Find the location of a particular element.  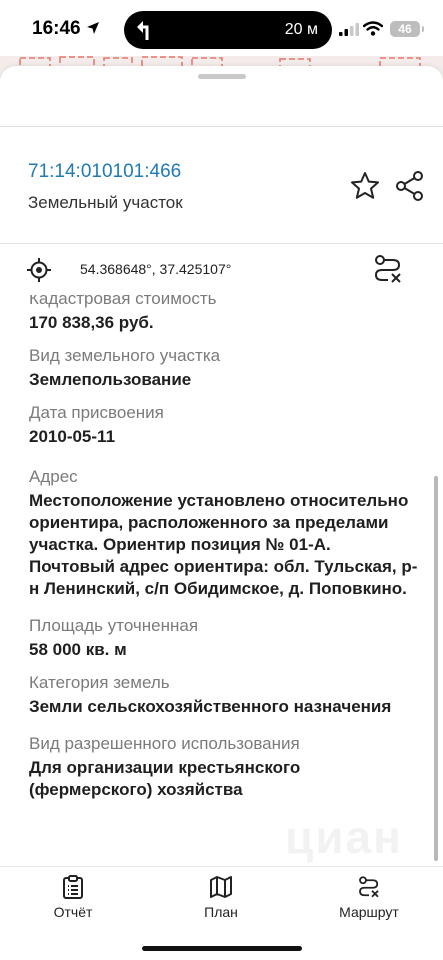

tab-report-label: Отчёт is located at coordinates (73, 912).